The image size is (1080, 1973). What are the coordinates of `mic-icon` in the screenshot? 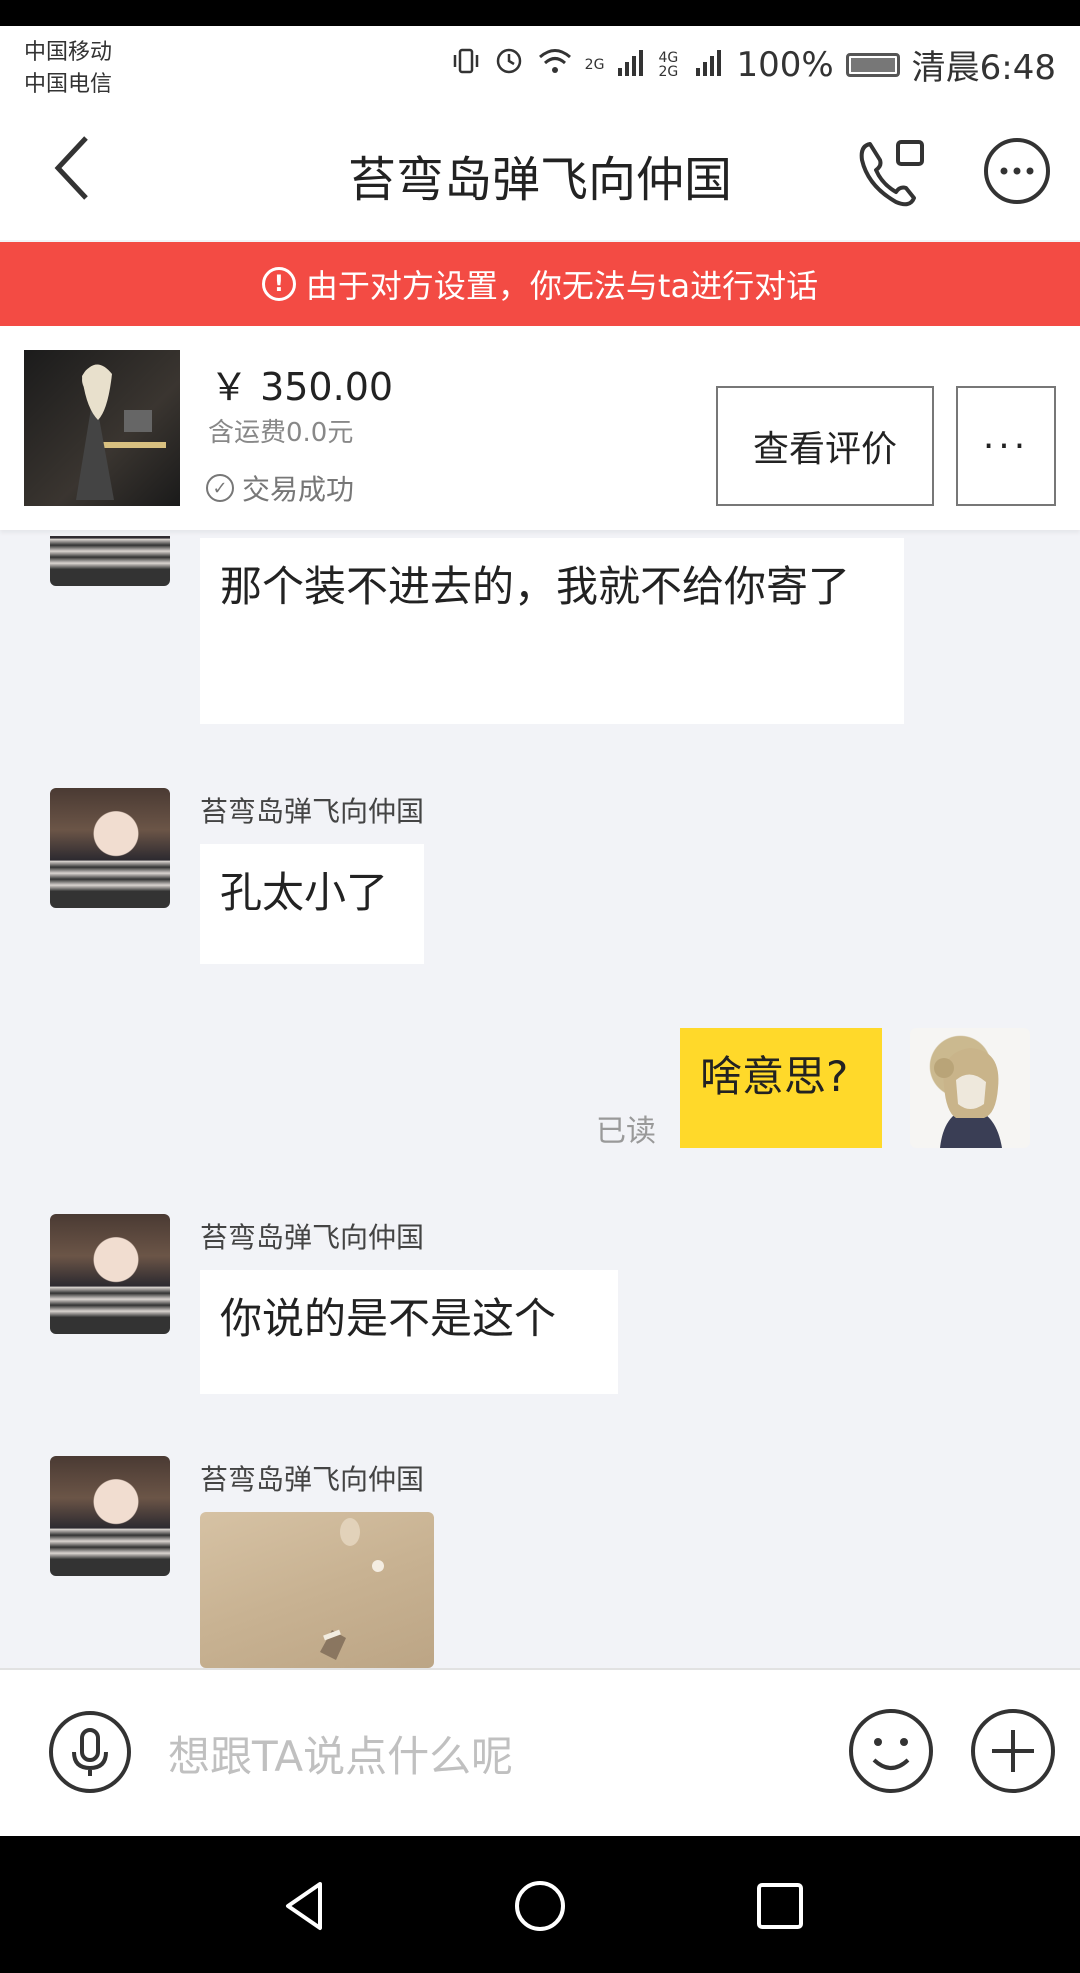 It's located at (90, 1752).